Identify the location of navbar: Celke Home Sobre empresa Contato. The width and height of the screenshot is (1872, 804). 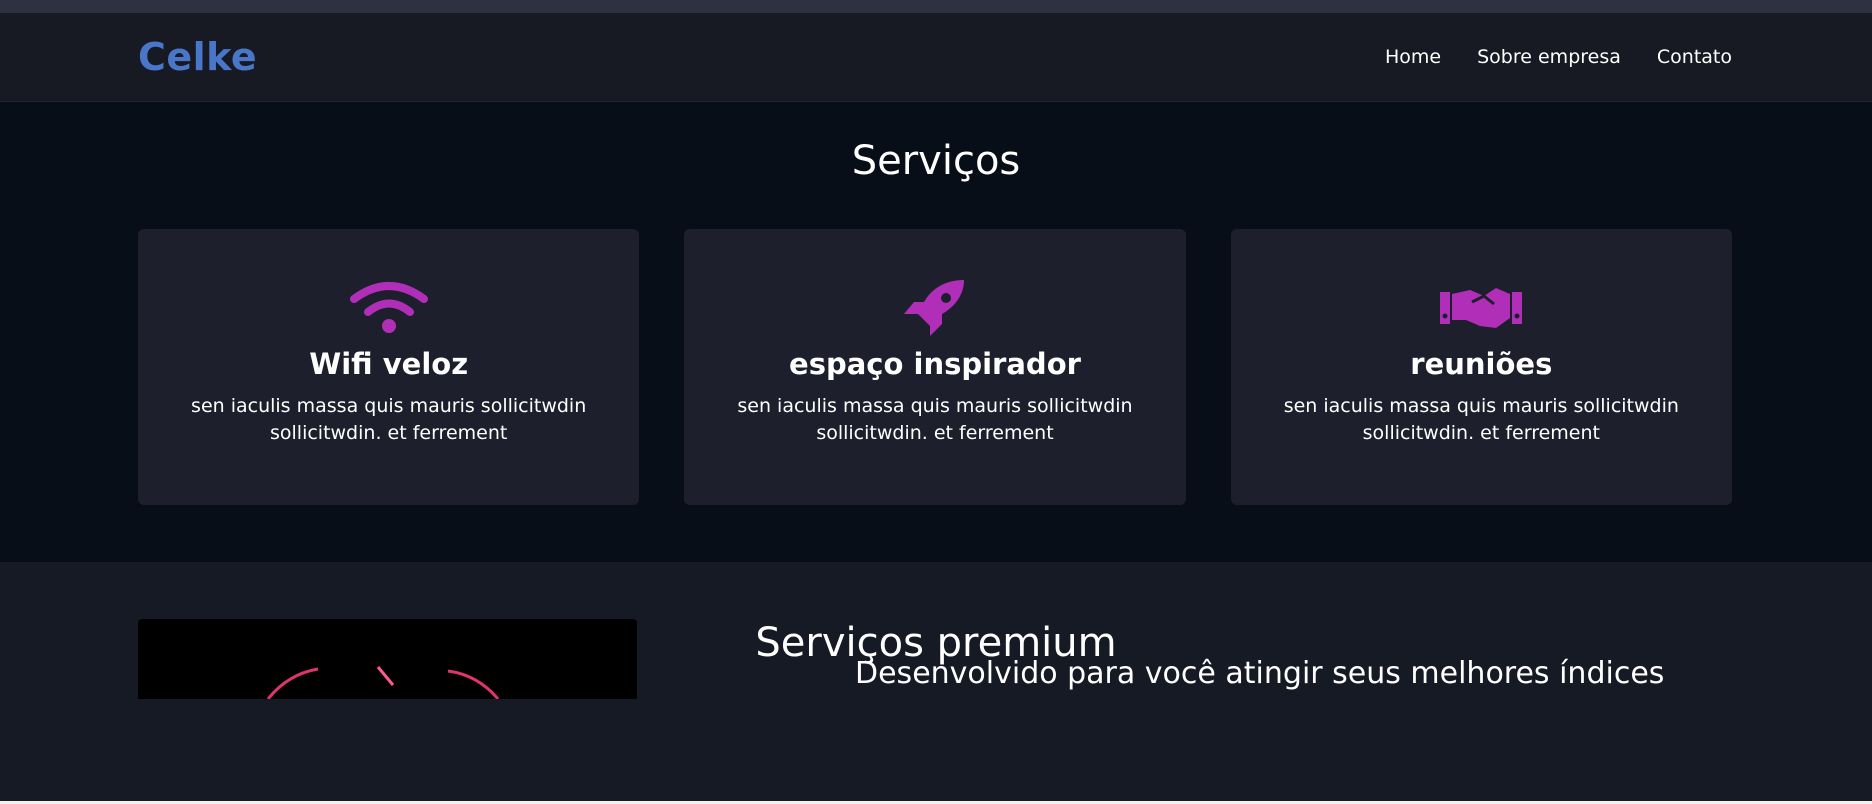
(936, 57).